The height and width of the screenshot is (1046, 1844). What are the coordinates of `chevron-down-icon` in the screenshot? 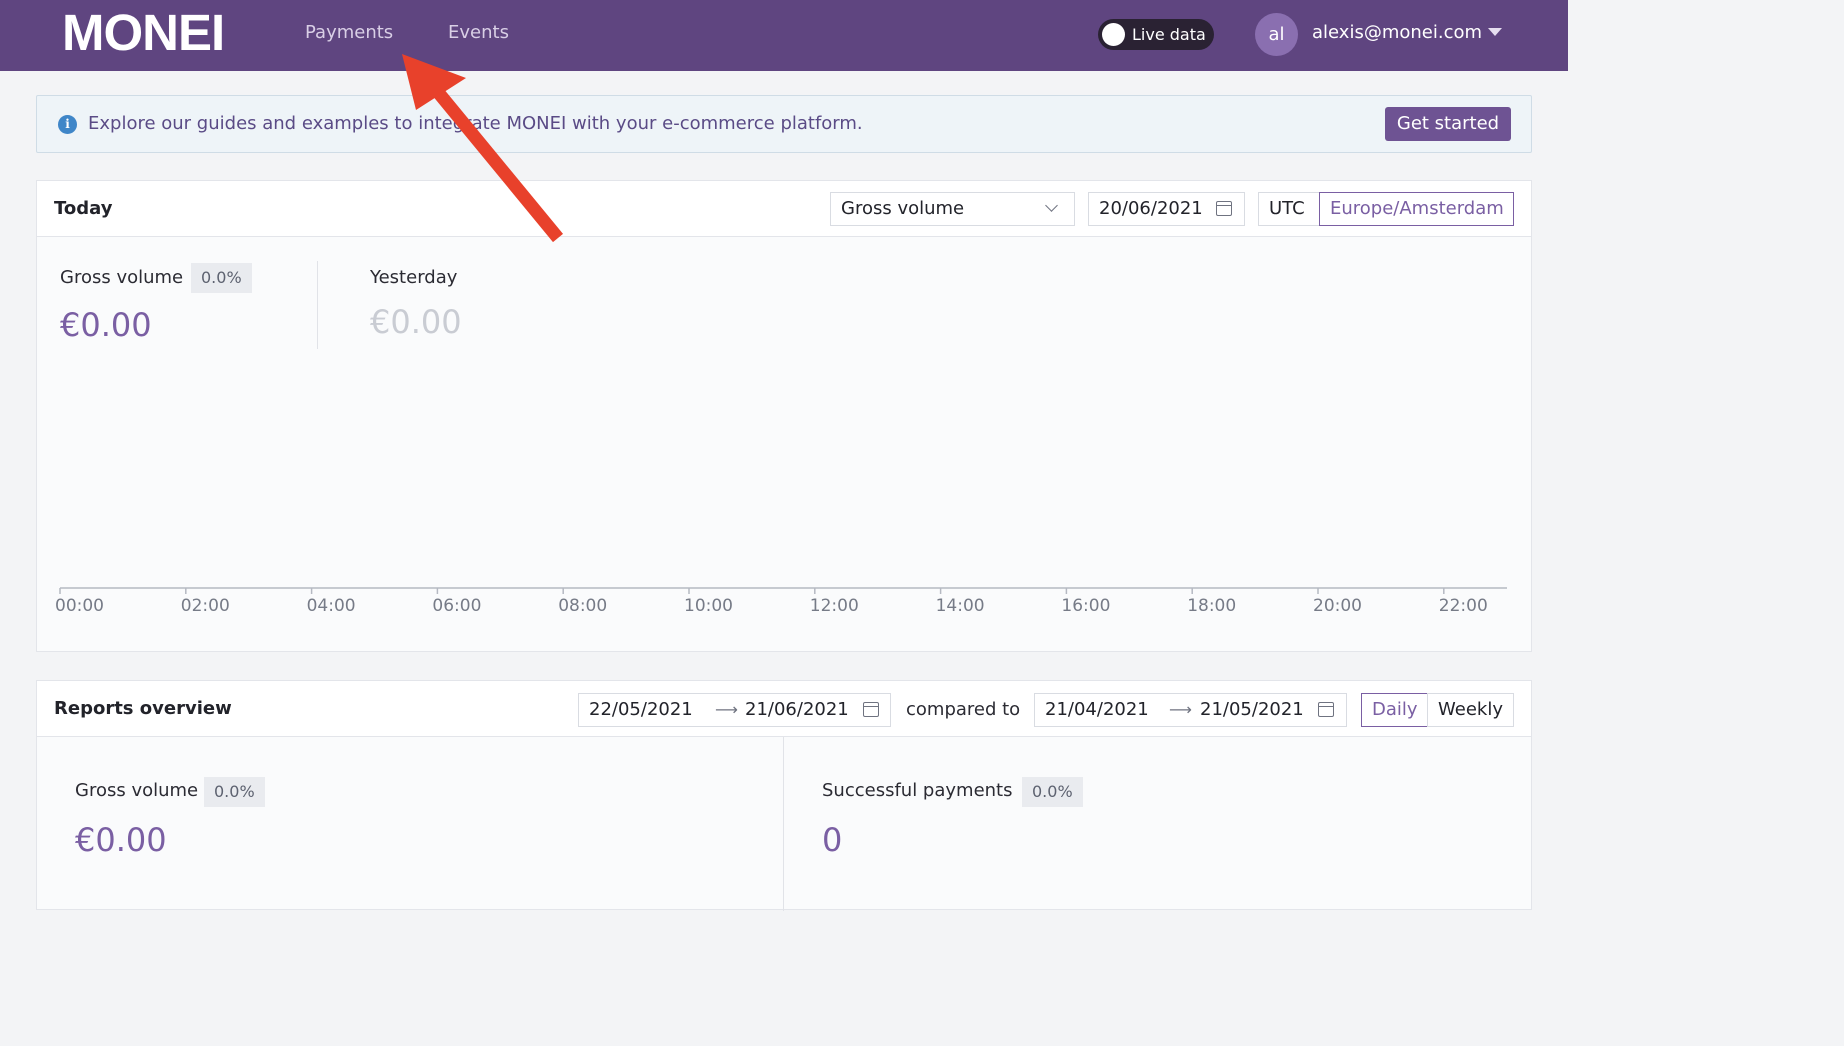 It's located at (1051, 205).